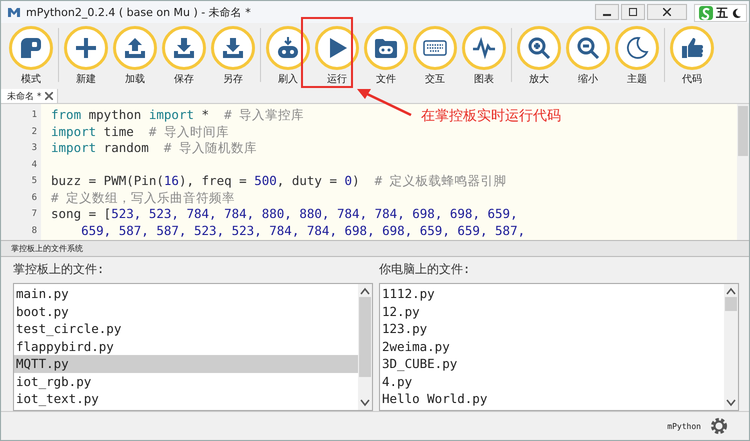  What do you see at coordinates (552, 363) in the screenshot?
I see `file-item: 3D_CUBE.py` at bounding box center [552, 363].